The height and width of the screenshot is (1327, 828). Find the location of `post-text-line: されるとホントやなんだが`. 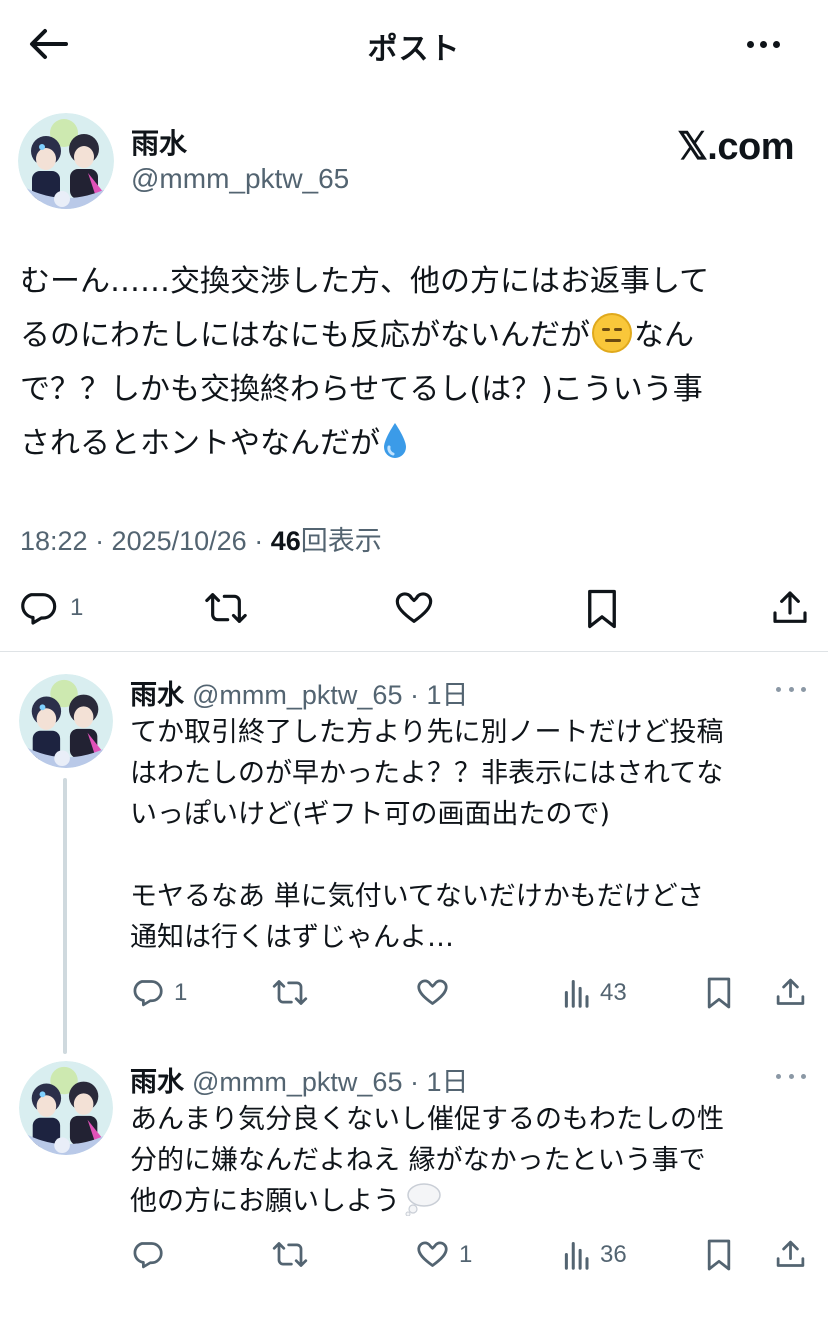

post-text-line: されるとホントやなんだが is located at coordinates (410, 444).